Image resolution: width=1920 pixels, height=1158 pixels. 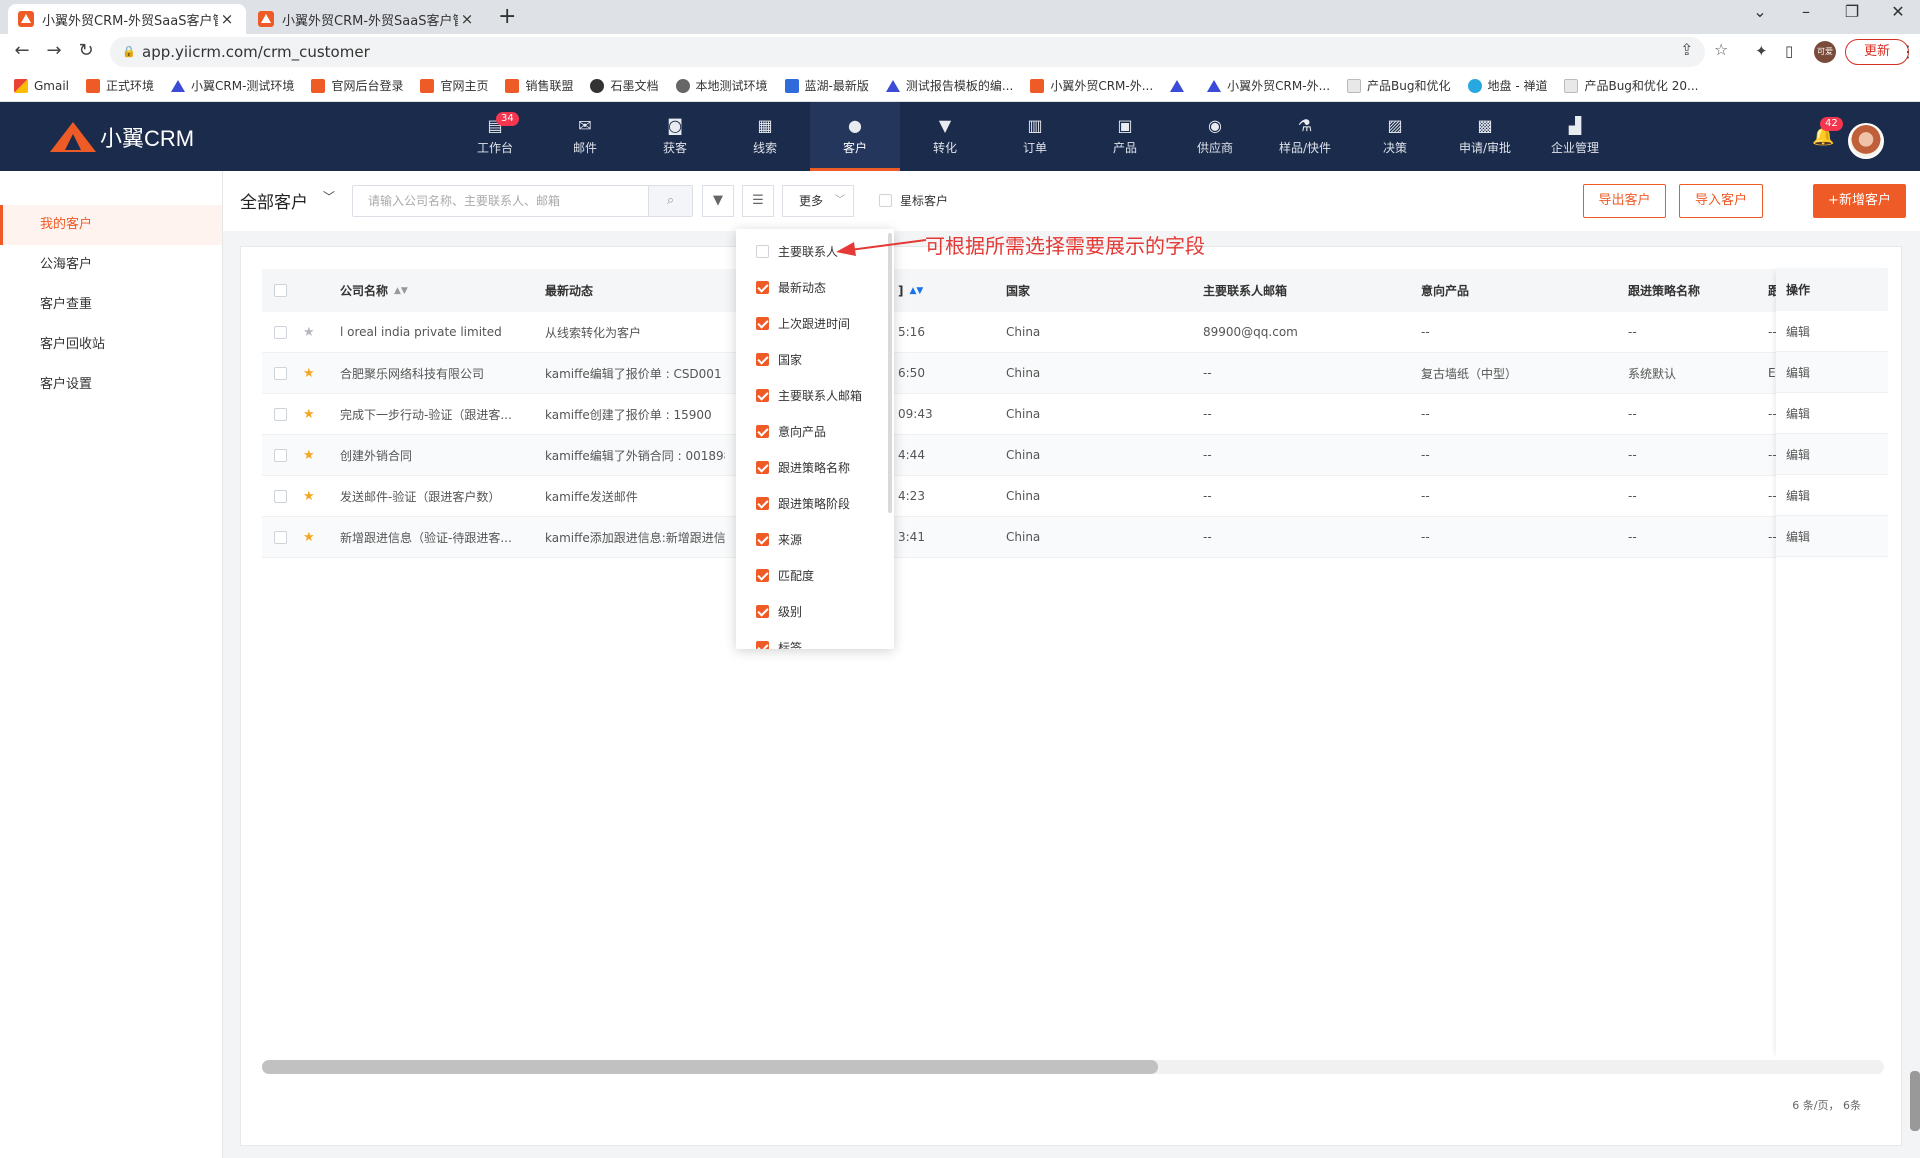 What do you see at coordinates (803, 503) in the screenshot?
I see `column-option: 跟进策略阶段` at bounding box center [803, 503].